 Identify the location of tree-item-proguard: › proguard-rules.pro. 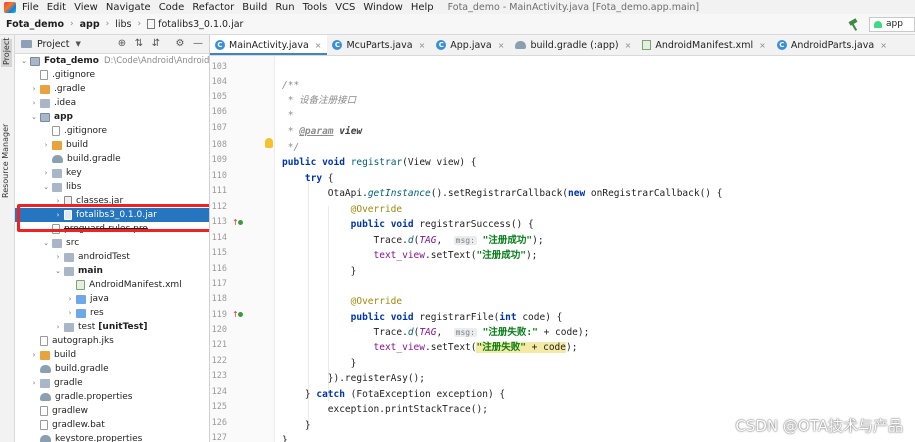
(112, 229).